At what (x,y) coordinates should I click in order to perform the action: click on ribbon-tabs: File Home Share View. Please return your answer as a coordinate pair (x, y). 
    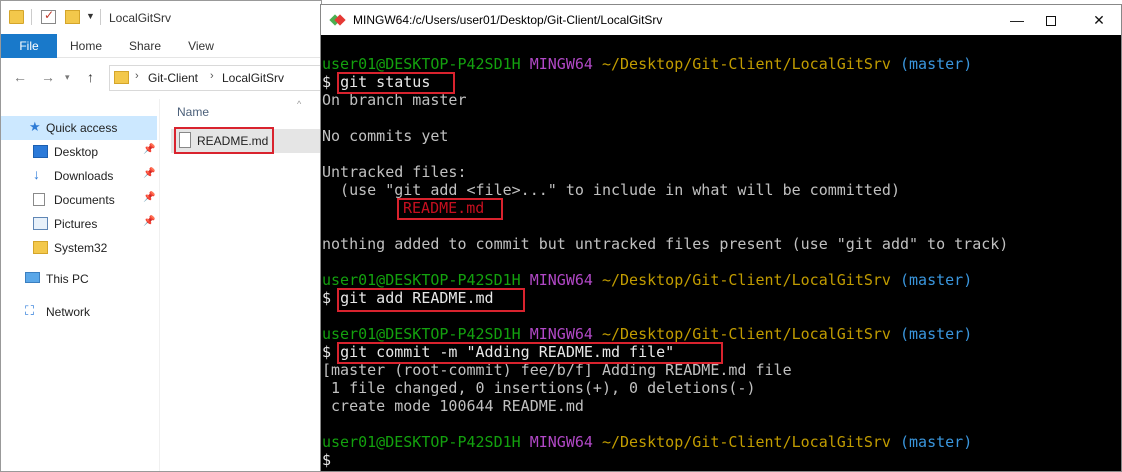
    Looking at the image, I should click on (161, 46).